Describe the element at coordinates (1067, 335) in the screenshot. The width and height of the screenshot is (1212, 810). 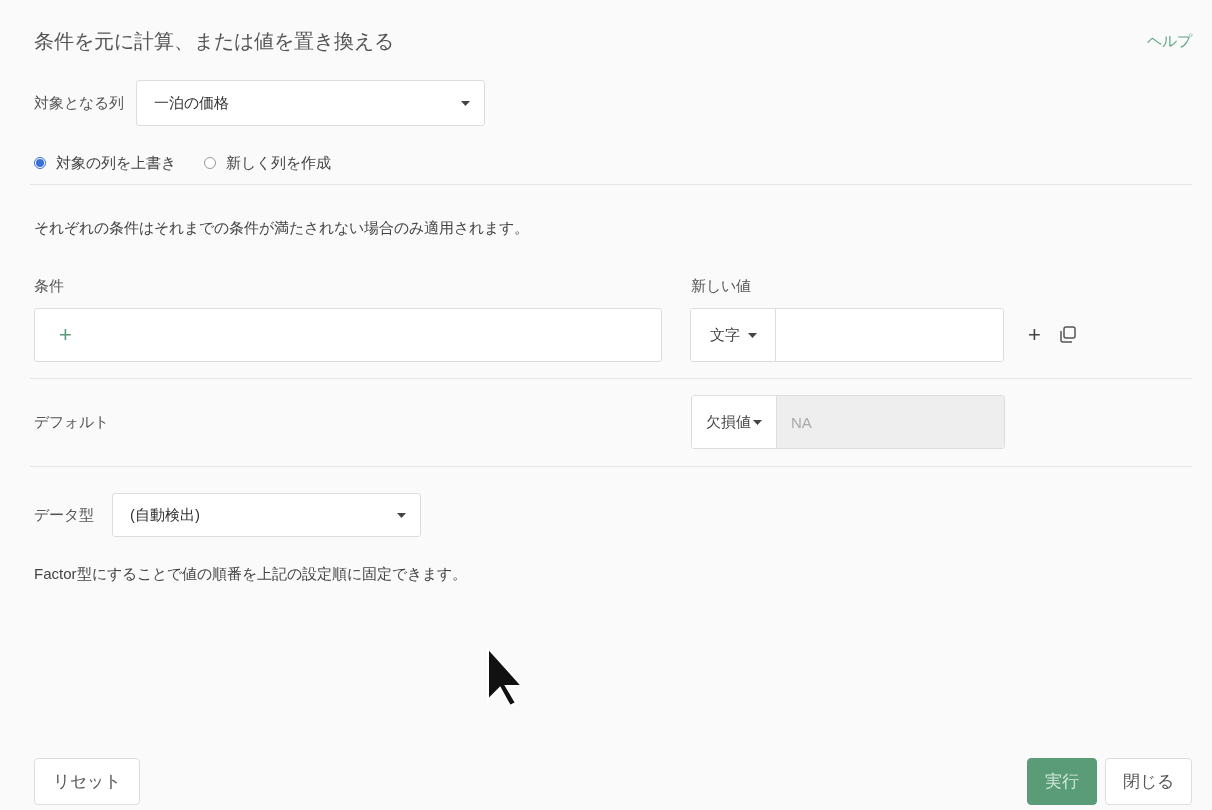
I see `copy-icon` at that location.